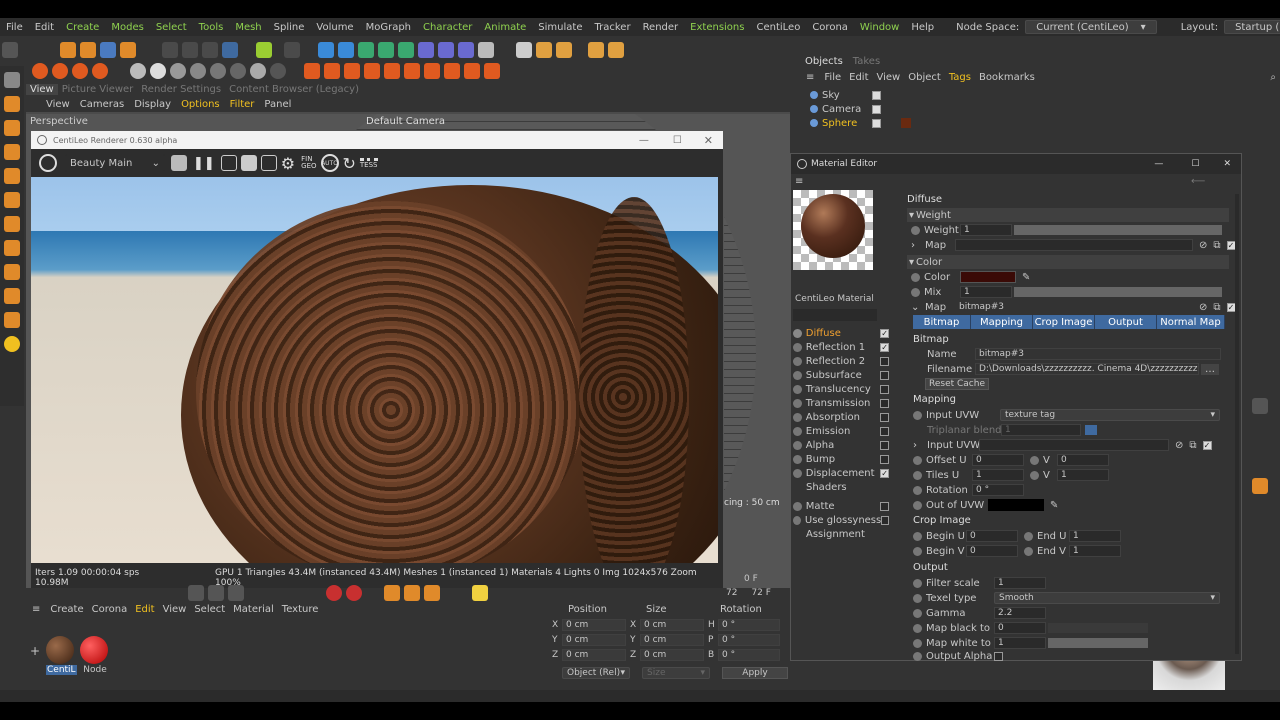 This screenshot has height=720, width=1280. I want to click on tab-output: Output, so click(1126, 322).